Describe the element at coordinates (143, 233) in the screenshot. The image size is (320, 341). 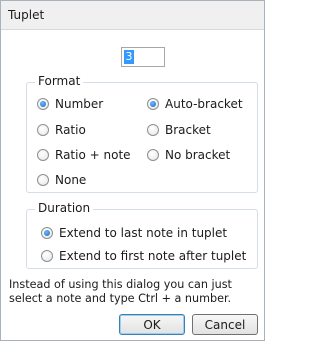
I see `duration-last-note-label: Extend to last note in tuplet` at that location.